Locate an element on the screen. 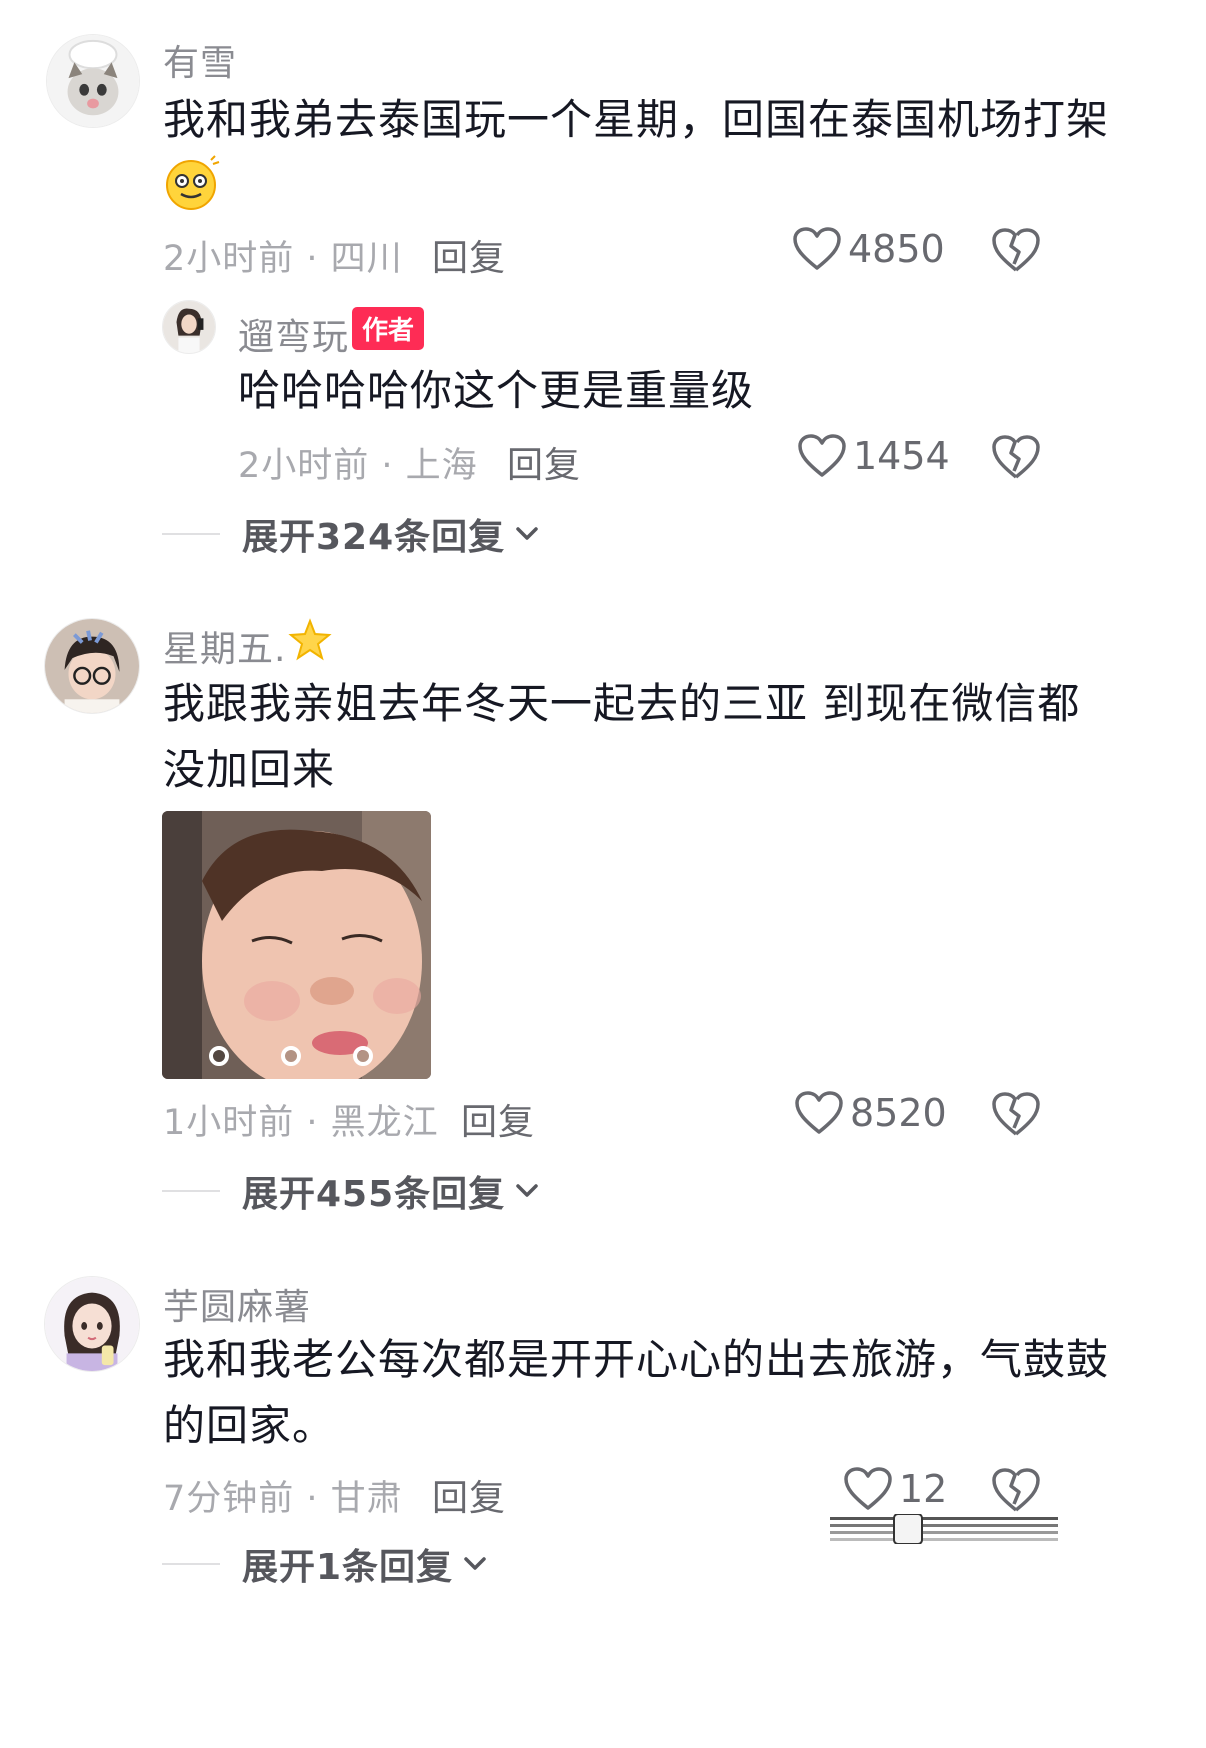 The width and height of the screenshot is (1206, 1748). like-button: 4850 is located at coordinates (868, 249).